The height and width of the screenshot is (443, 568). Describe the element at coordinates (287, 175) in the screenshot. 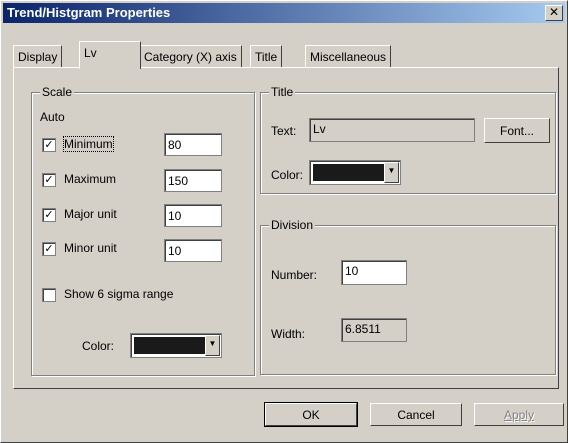

I see `title-color-label: Color:` at that location.